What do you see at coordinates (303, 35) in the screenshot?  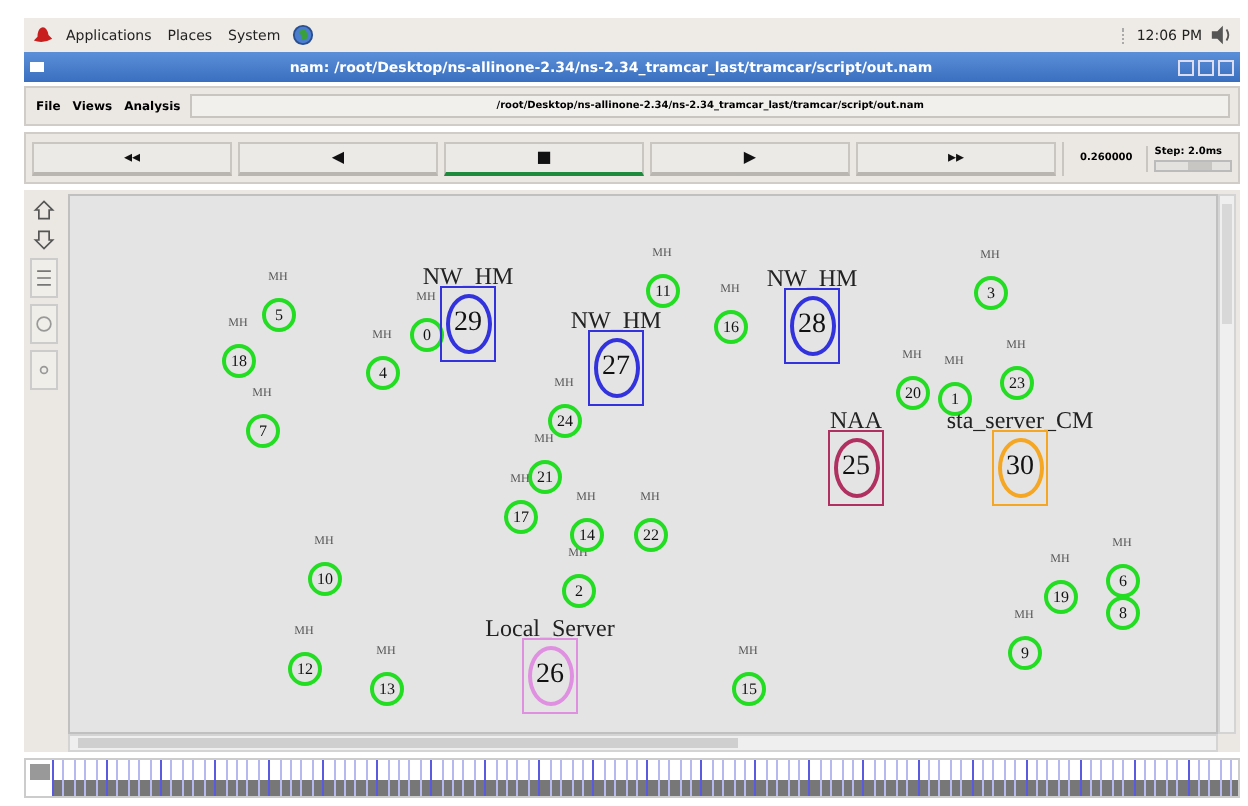 I see `globe-icon` at bounding box center [303, 35].